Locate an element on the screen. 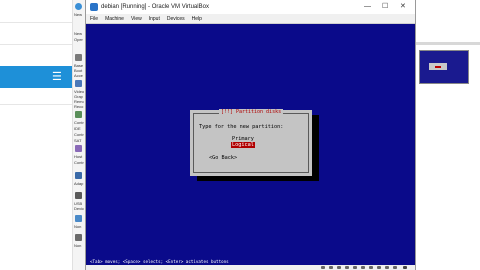 The width and height of the screenshot is (480, 270). maximize-button: ☐ is located at coordinates (385, 7).